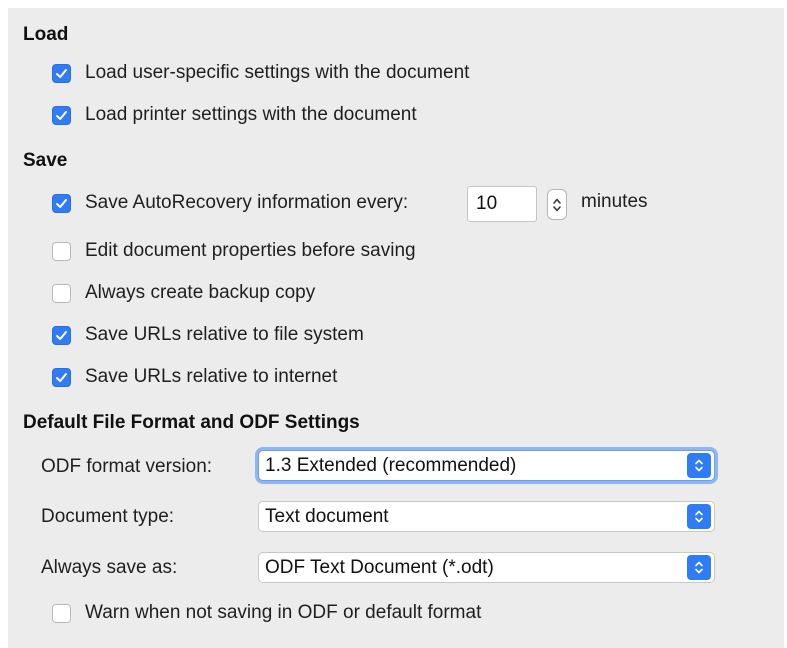 The width and height of the screenshot is (787, 648). I want to click on urls-file-system-checkbox-row: Save URLs relative to file system, so click(208, 335).